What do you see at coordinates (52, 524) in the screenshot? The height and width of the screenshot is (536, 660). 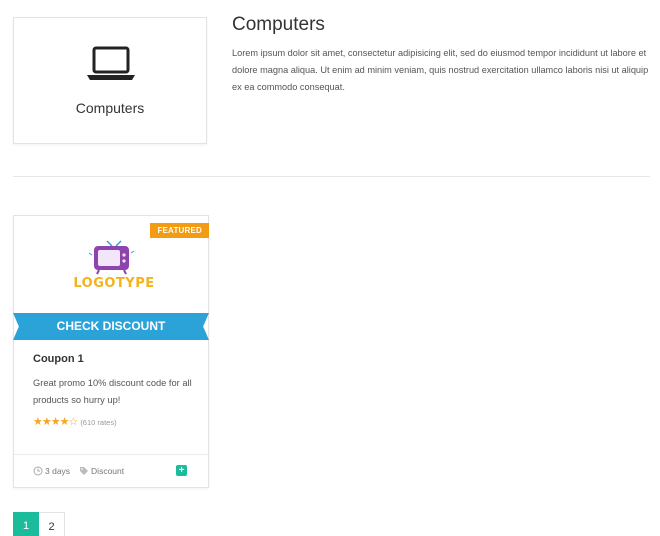 I see `page-2-button: 2` at bounding box center [52, 524].